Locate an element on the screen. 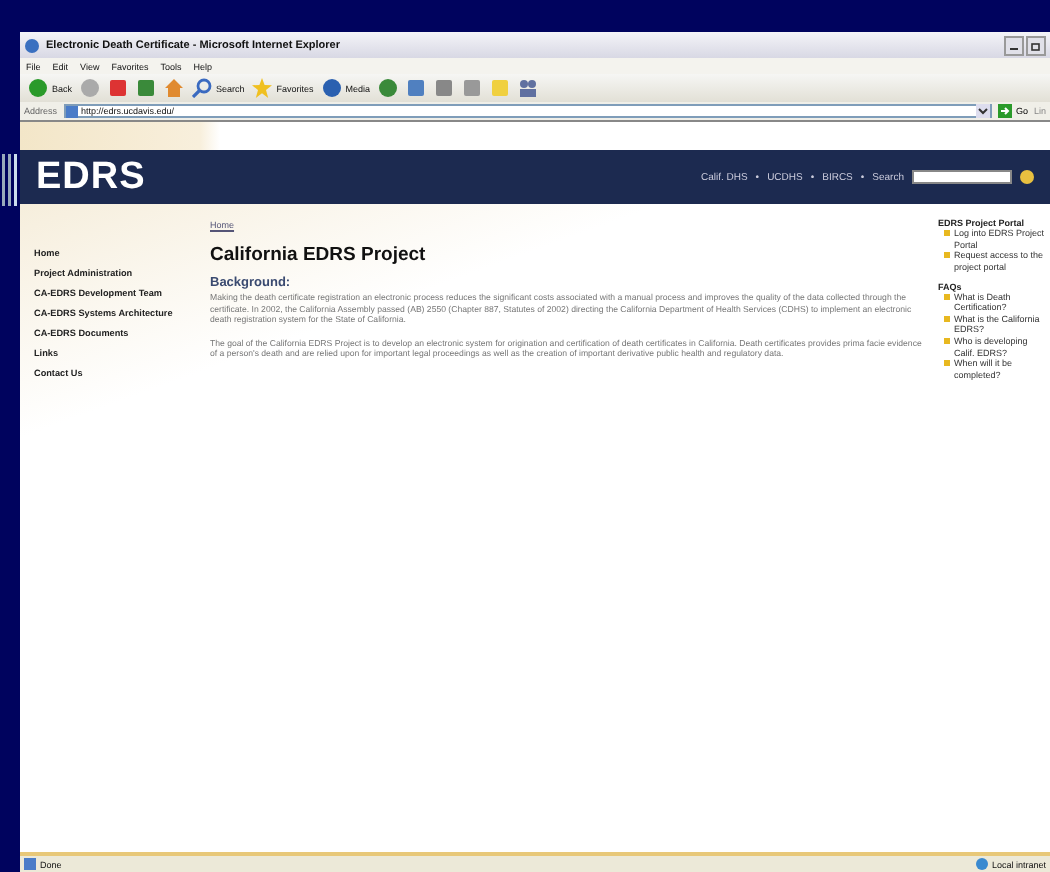 This screenshot has height=872, width=1050. minimize-button is located at coordinates (1014, 45).